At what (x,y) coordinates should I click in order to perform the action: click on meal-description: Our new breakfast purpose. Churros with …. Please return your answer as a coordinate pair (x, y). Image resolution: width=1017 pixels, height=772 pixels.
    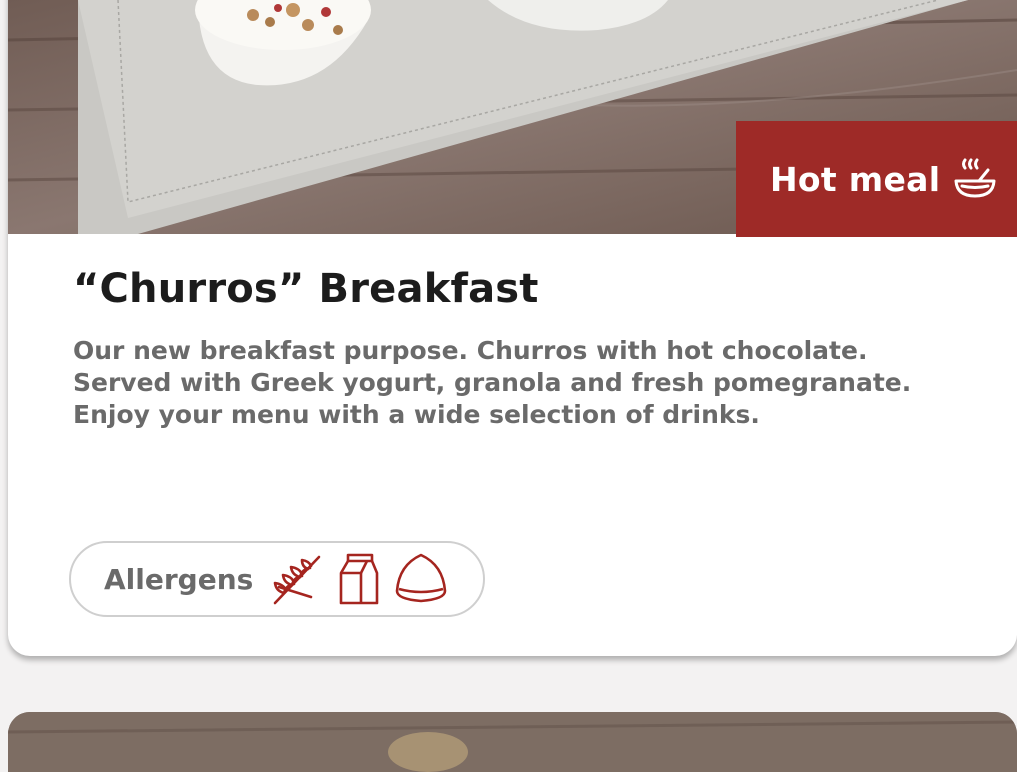
    Looking at the image, I should click on (492, 382).